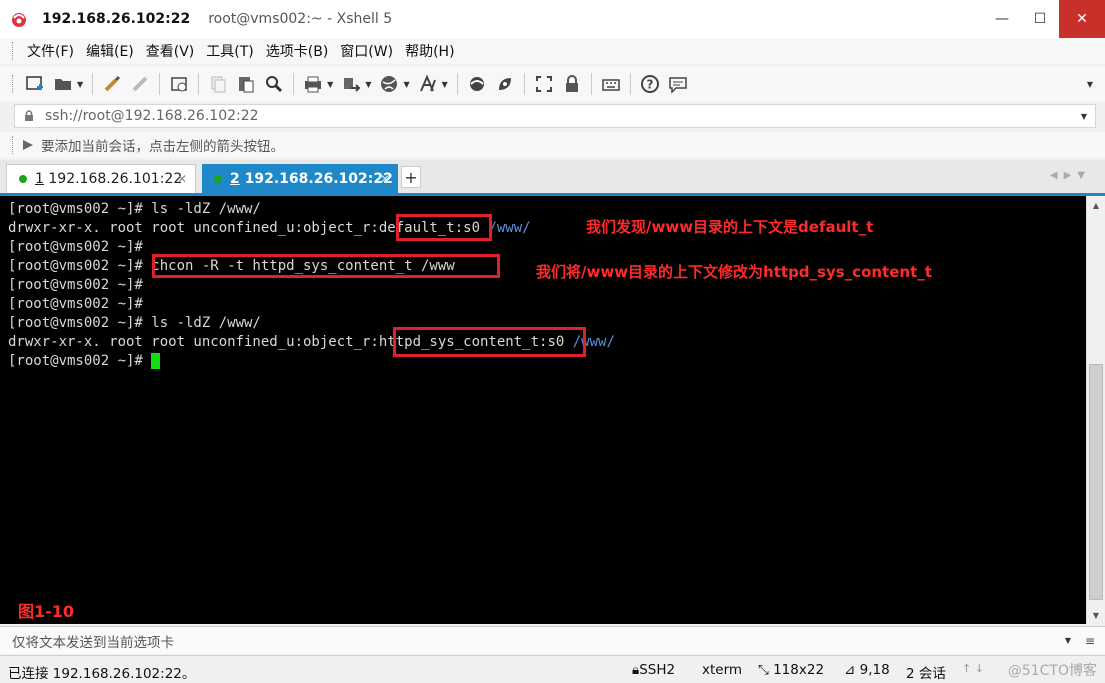 Image resolution: width=1105 pixels, height=683 pixels. I want to click on open-folder-icon, so click(63, 84).